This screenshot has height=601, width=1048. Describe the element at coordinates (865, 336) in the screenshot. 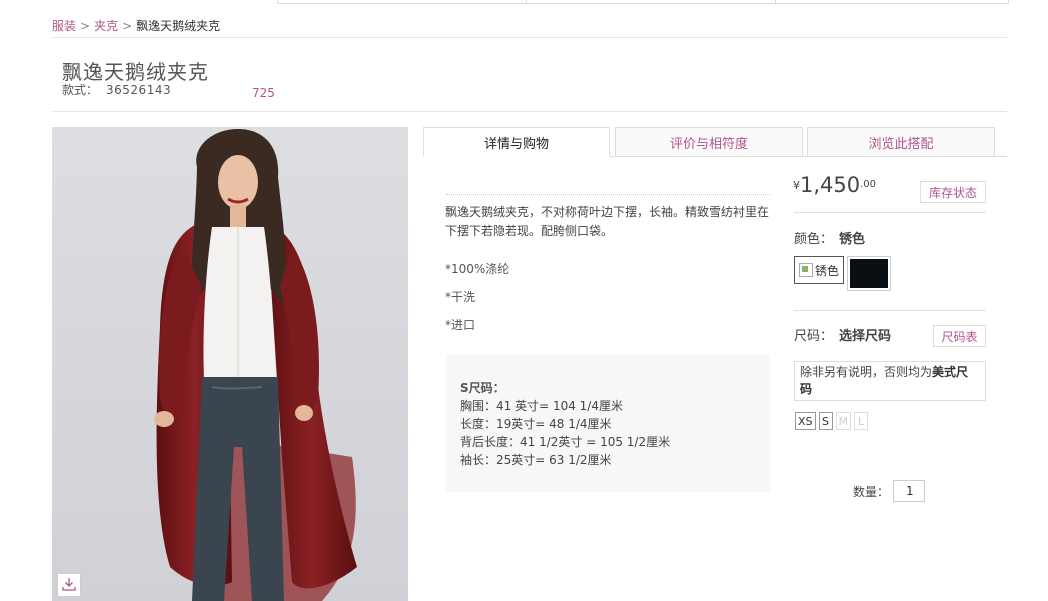

I see `size-value: 选择尺码` at that location.